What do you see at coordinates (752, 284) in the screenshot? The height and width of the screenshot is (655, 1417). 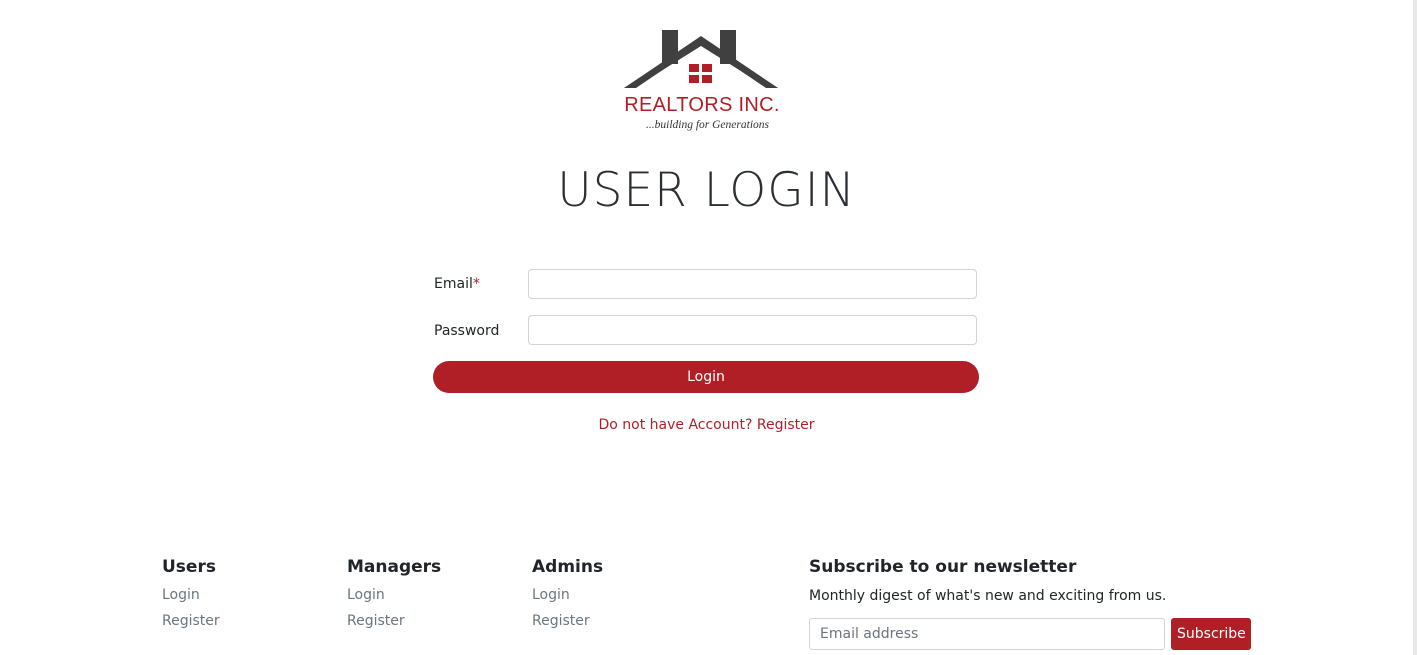 I see `email-input` at bounding box center [752, 284].